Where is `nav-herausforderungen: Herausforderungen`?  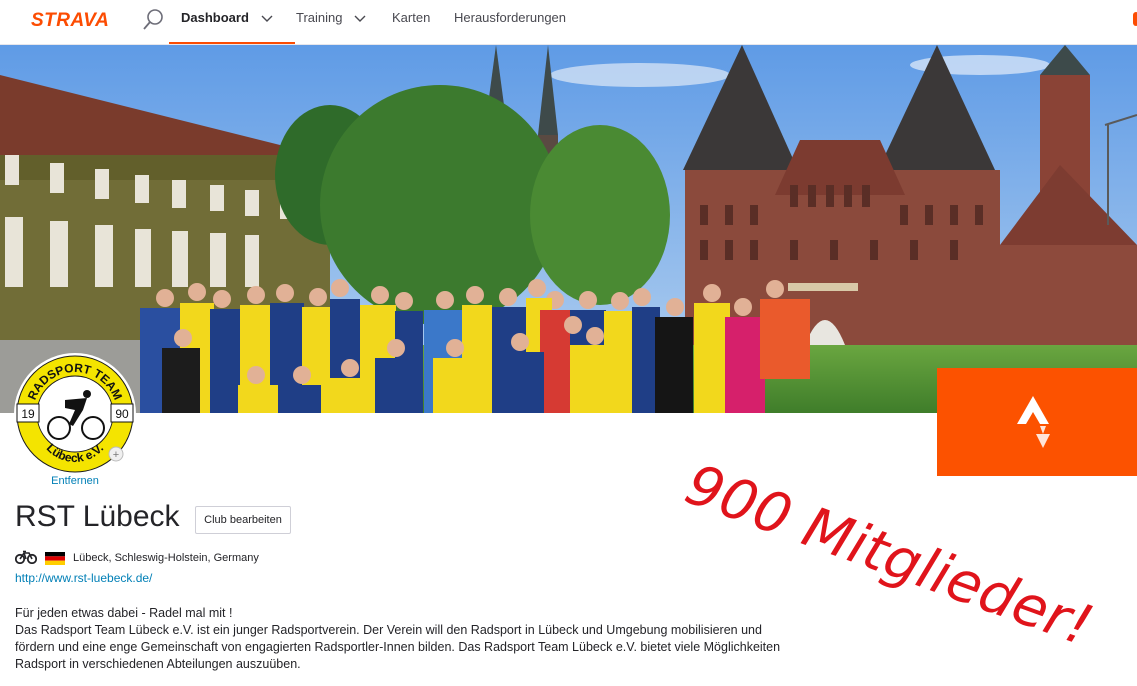
nav-herausforderungen: Herausforderungen is located at coordinates (510, 22).